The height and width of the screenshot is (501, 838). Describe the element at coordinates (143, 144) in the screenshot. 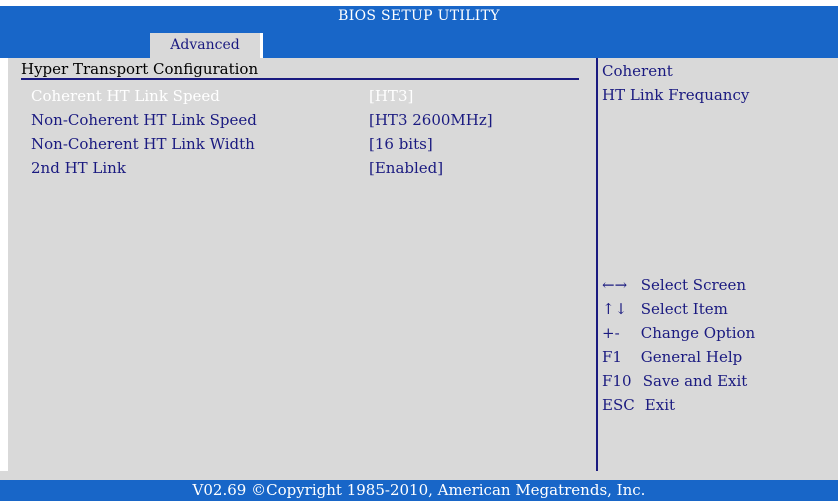

I see `setting-label: Non-Coherent HT Link Width` at that location.